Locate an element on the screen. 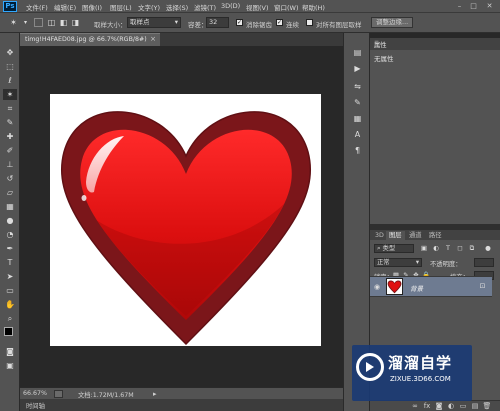 The width and height of the screenshot is (500, 411). blend-mode-select: 正常 ▾ is located at coordinates (398, 262).